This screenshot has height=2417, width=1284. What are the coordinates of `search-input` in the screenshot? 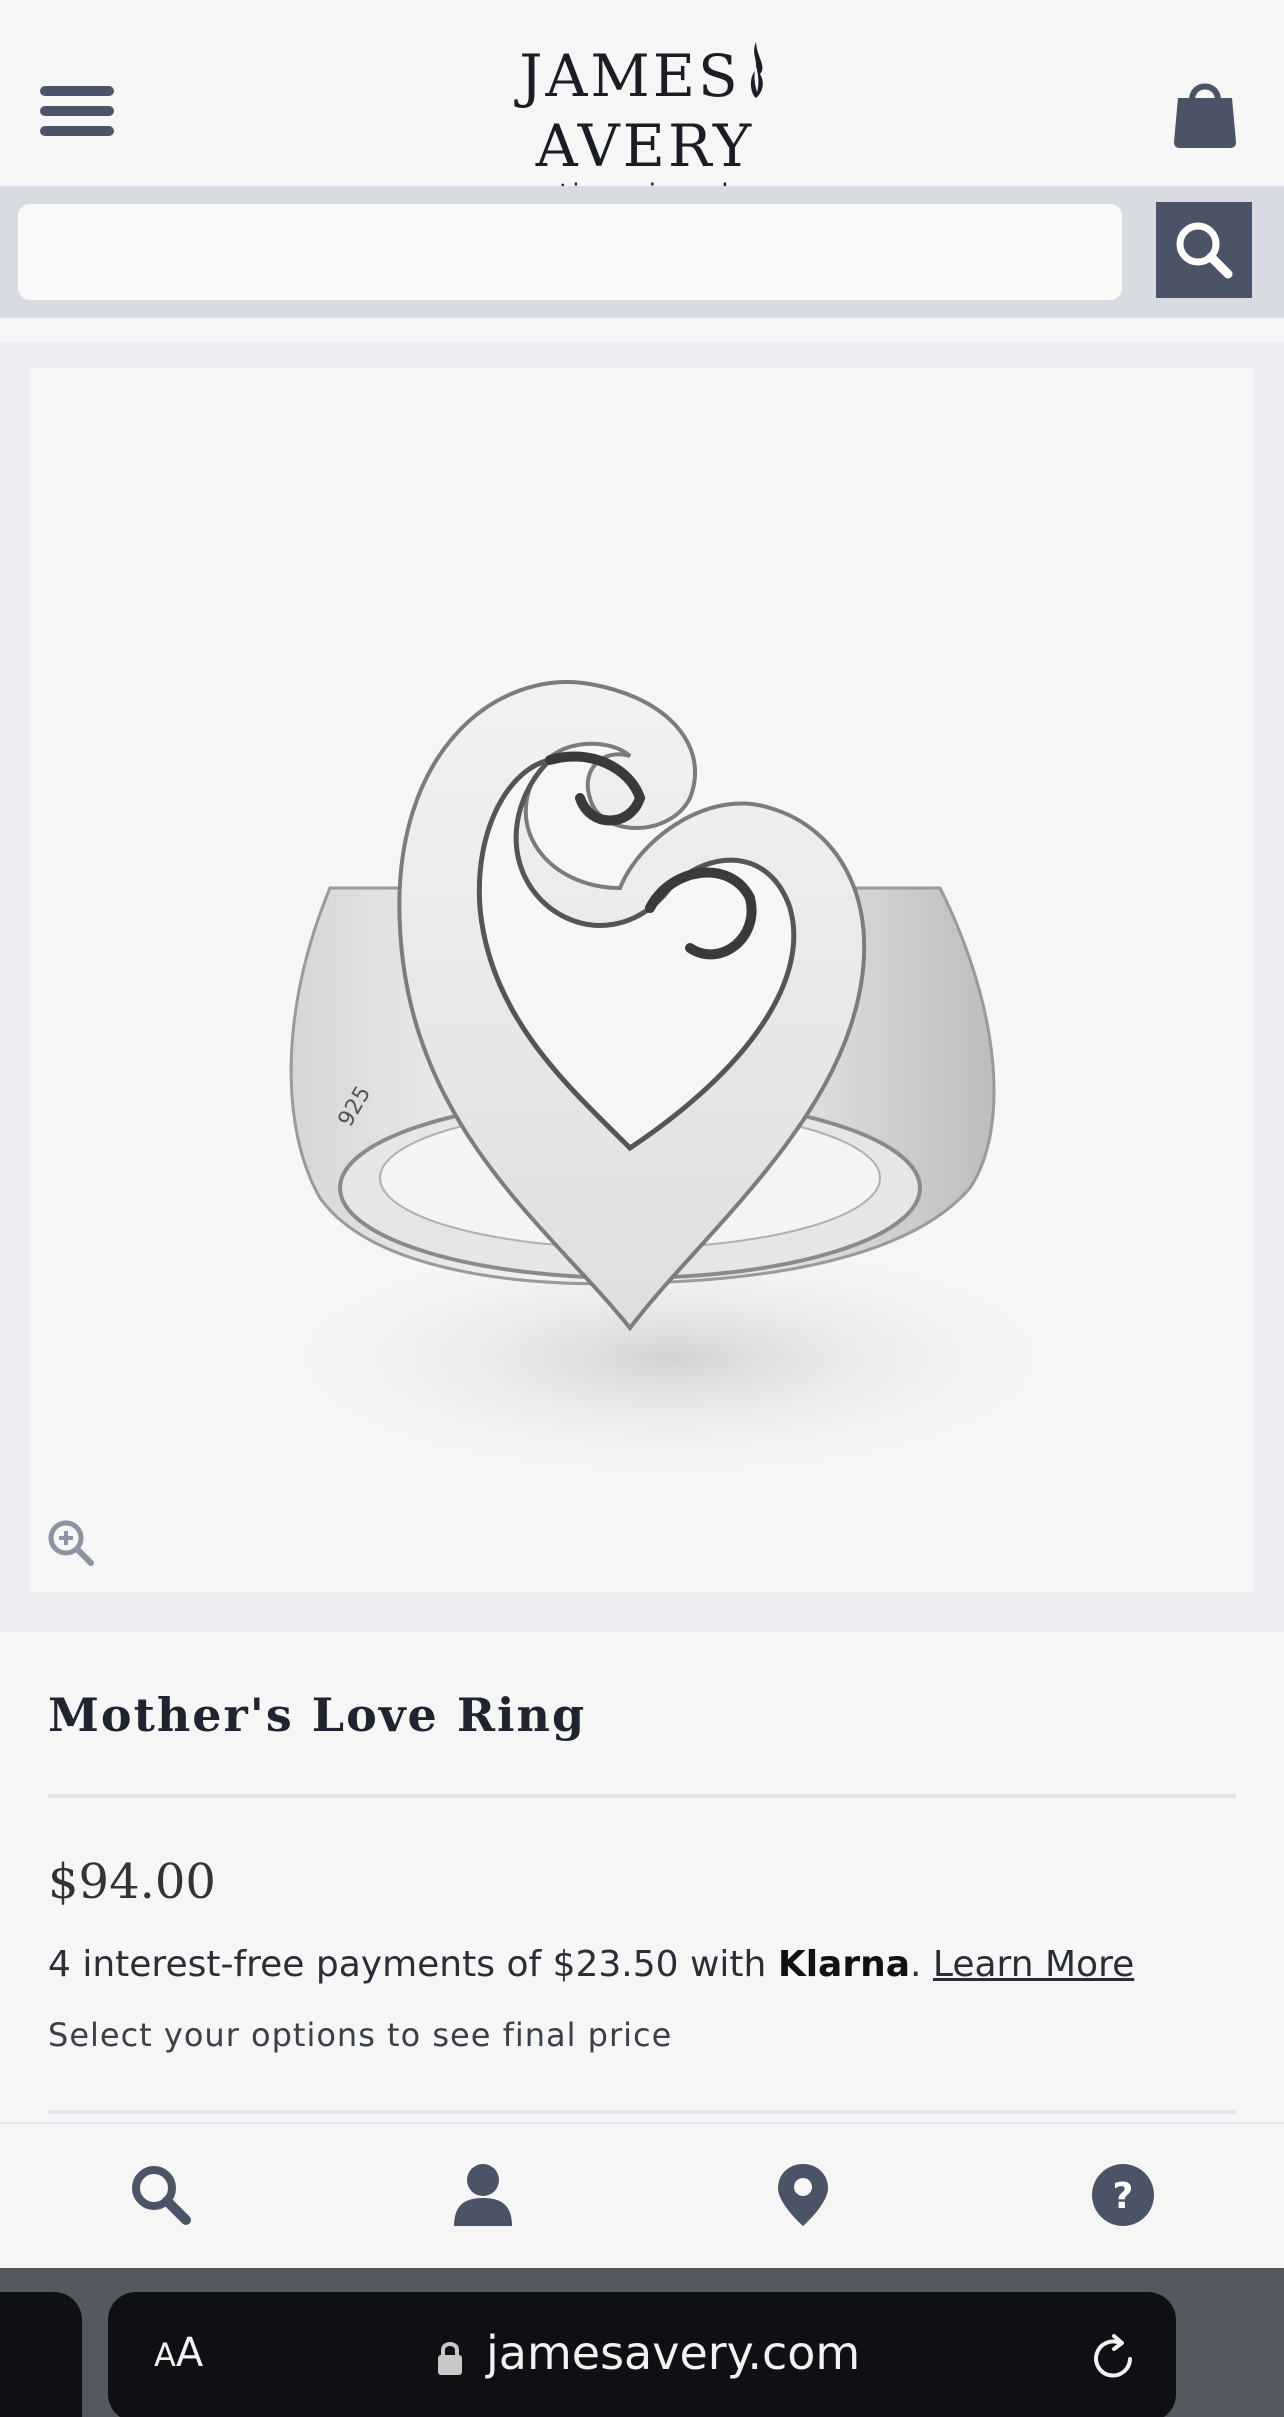 It's located at (570, 252).